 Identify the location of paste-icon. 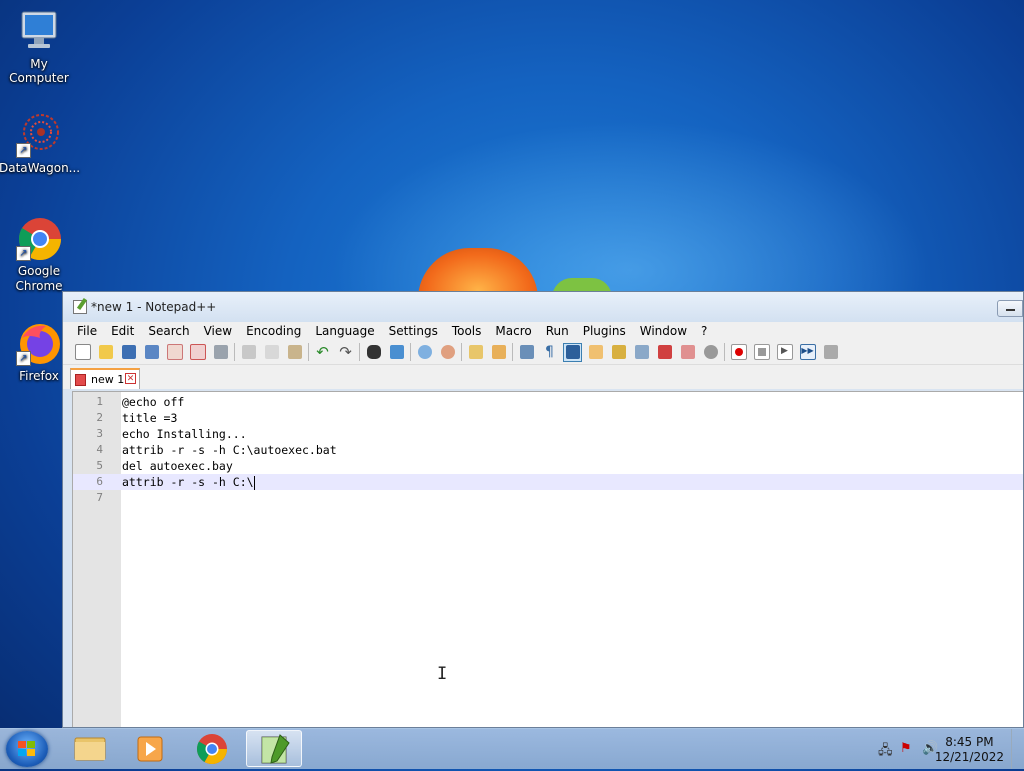
(294, 352).